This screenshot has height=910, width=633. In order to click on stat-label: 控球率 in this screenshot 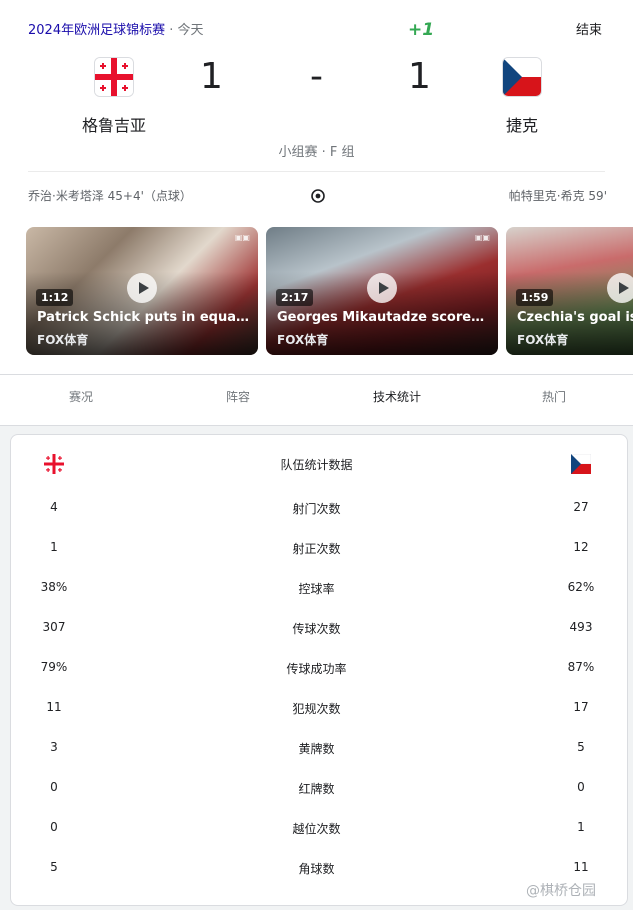, I will do `click(316, 589)`.